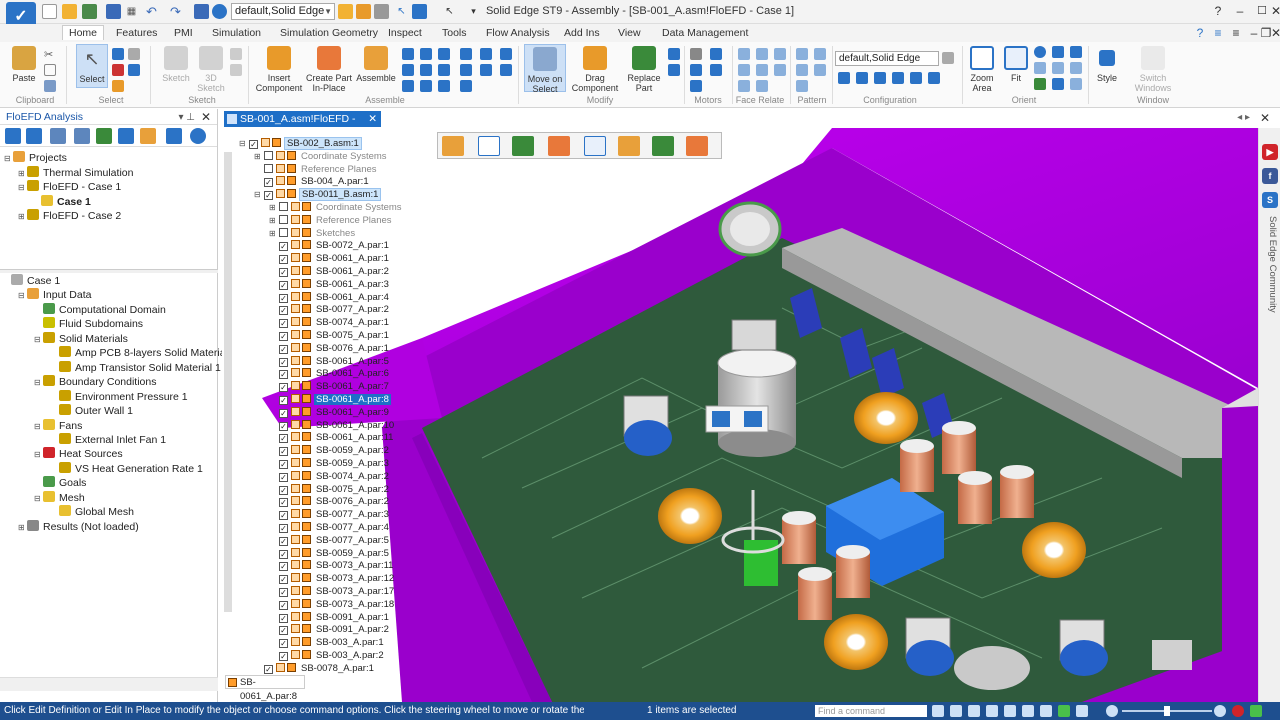  Describe the element at coordinates (992, 711) in the screenshot. I see `status-fit-icon` at that location.